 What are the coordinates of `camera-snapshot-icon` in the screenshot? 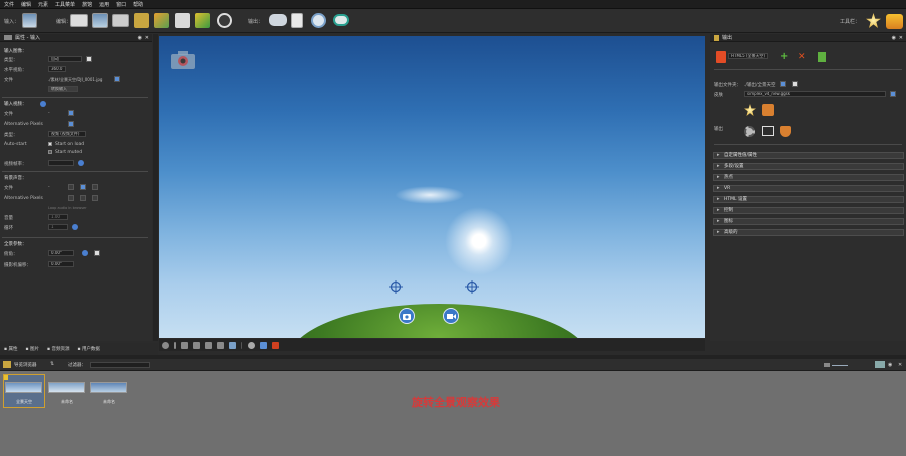 It's located at (183, 59).